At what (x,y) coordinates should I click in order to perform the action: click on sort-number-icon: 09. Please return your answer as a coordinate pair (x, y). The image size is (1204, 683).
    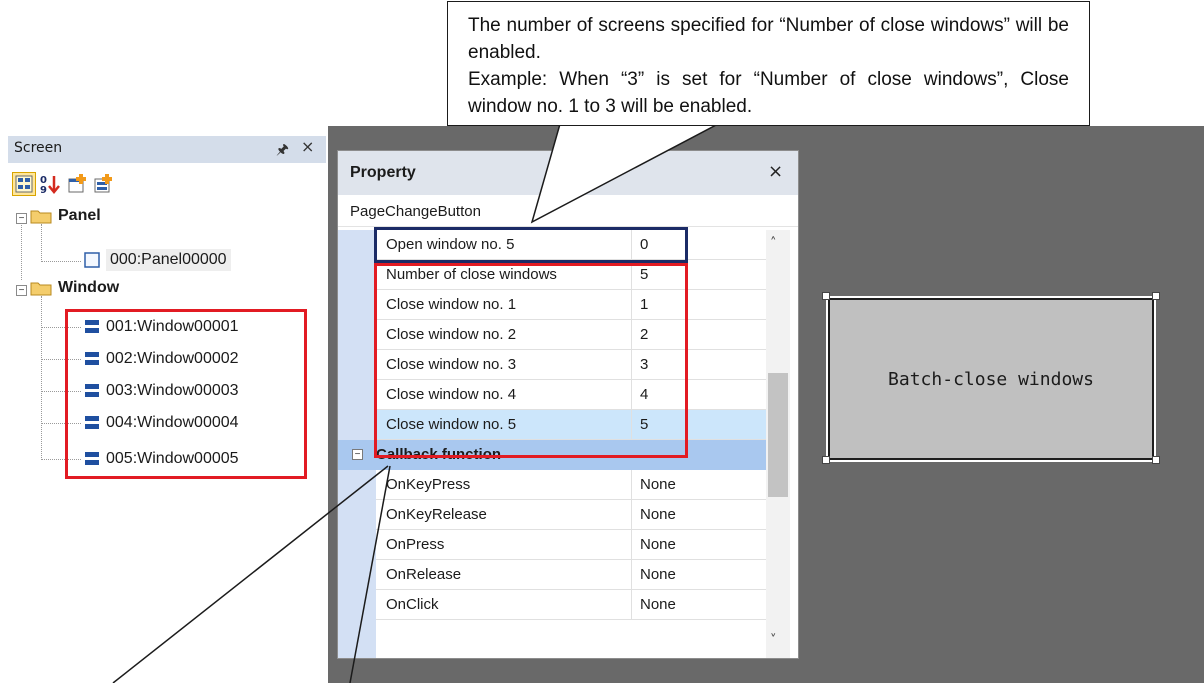
    Looking at the image, I should click on (50, 184).